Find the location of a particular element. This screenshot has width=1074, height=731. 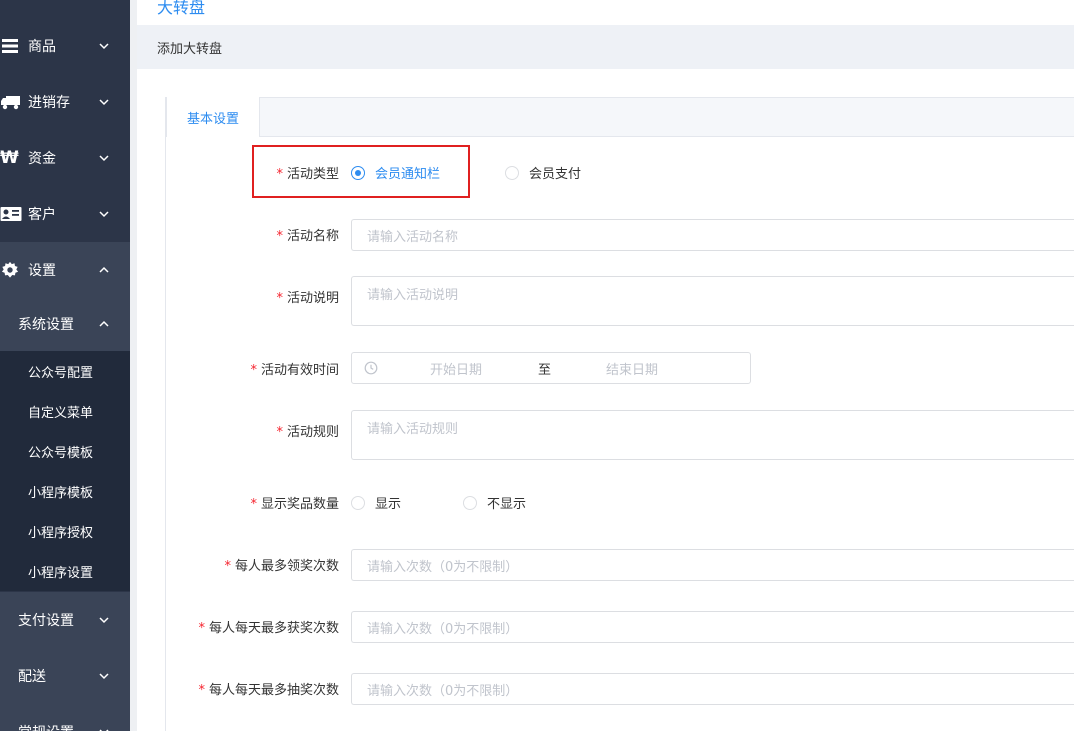

sidebar-item-label: 商品 is located at coordinates (42, 47).